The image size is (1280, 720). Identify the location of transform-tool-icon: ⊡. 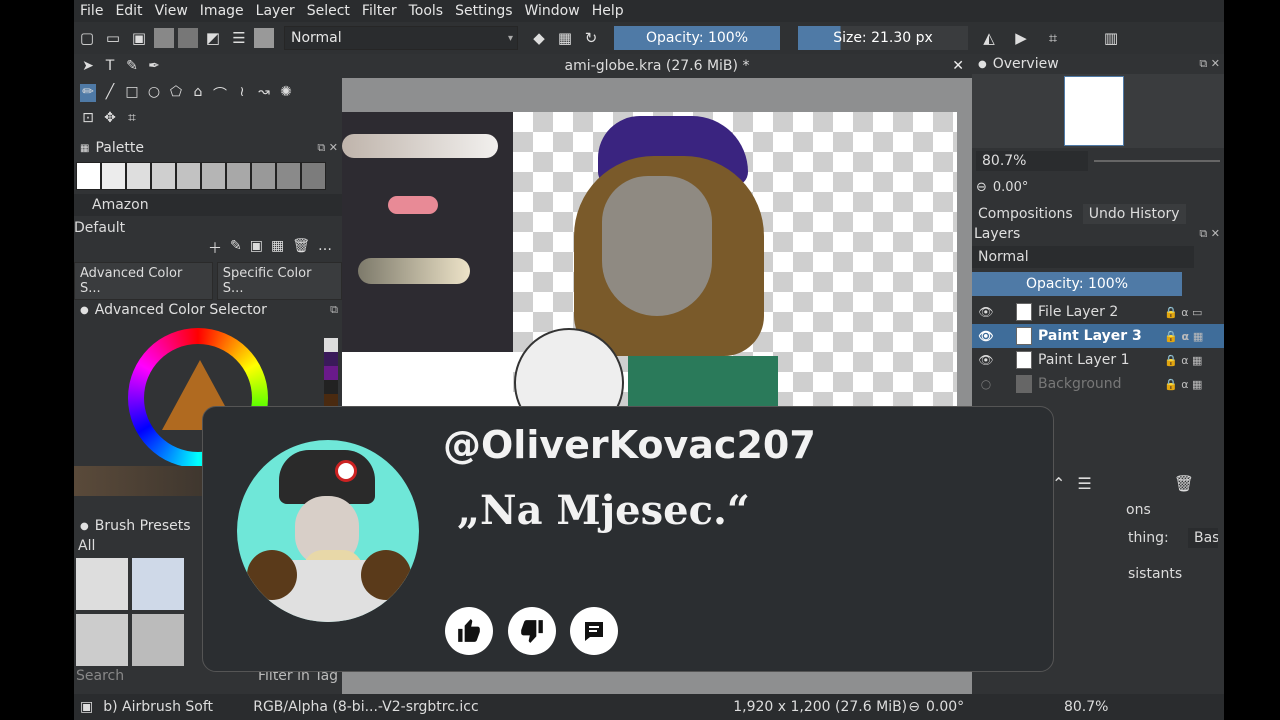
(88, 119).